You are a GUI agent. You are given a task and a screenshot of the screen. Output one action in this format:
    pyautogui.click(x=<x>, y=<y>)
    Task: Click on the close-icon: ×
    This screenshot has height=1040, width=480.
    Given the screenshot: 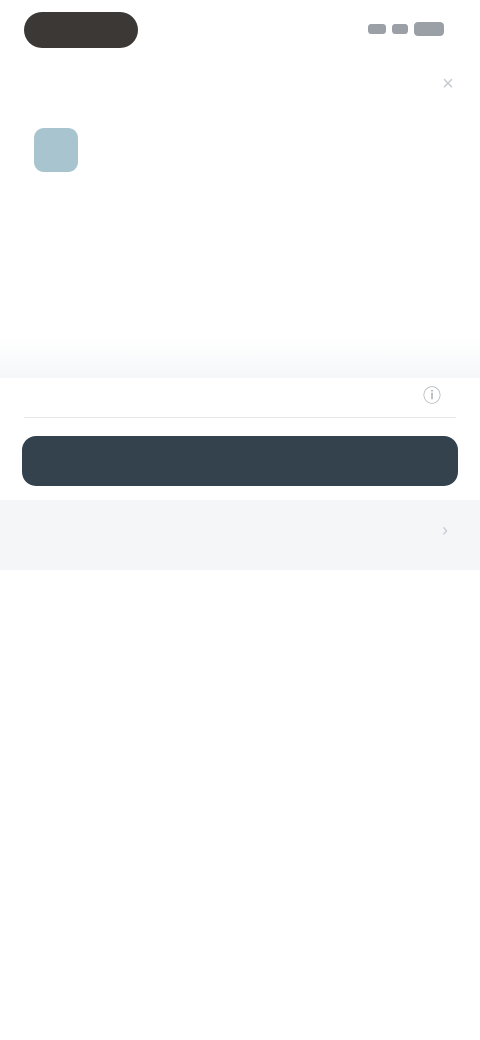 What is the action you would take?
    pyautogui.click(x=448, y=84)
    